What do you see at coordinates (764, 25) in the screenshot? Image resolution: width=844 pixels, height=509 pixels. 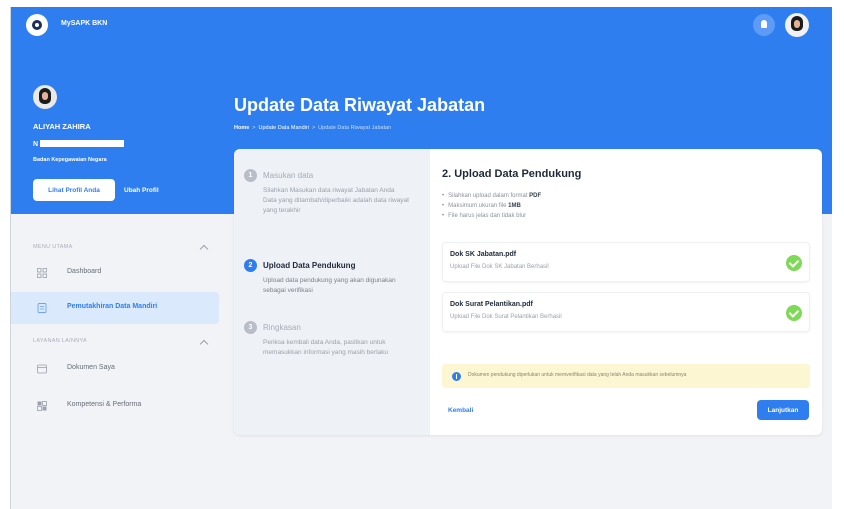 I see `notification-bell-icon` at bounding box center [764, 25].